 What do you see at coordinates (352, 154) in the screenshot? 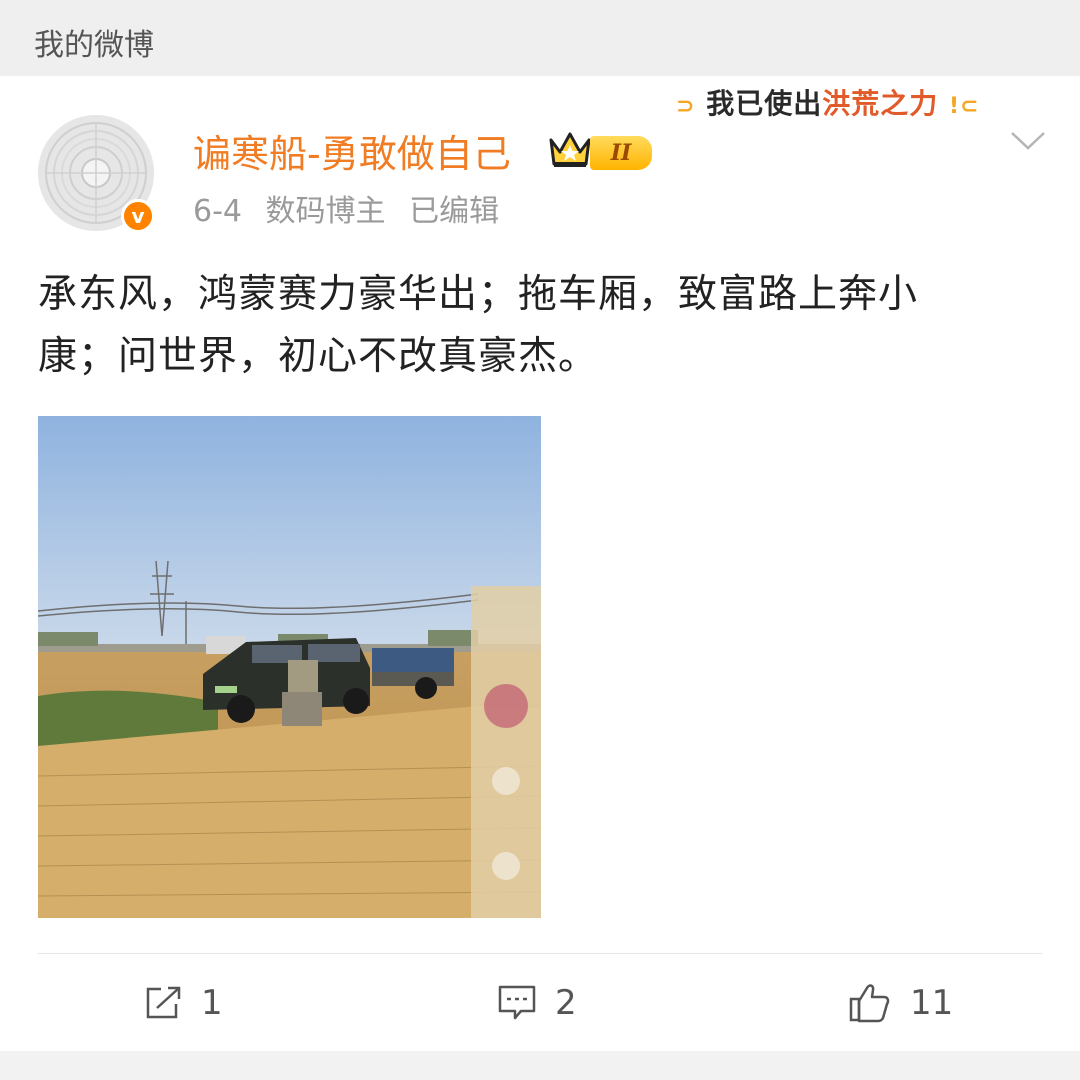
I see `author-name: 谝寒船-勇敢做自己` at bounding box center [352, 154].